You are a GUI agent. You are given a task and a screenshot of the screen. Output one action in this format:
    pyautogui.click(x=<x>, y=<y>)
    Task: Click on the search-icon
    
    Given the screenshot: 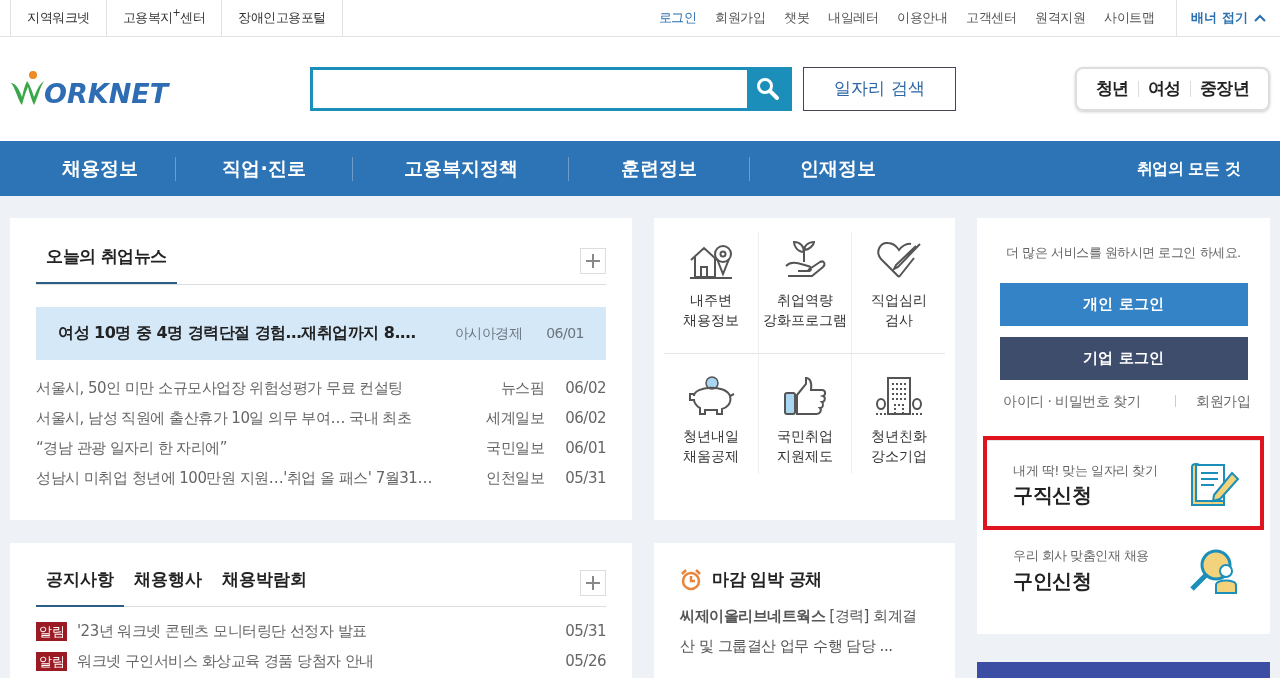 What is the action you would take?
    pyautogui.click(x=768, y=89)
    